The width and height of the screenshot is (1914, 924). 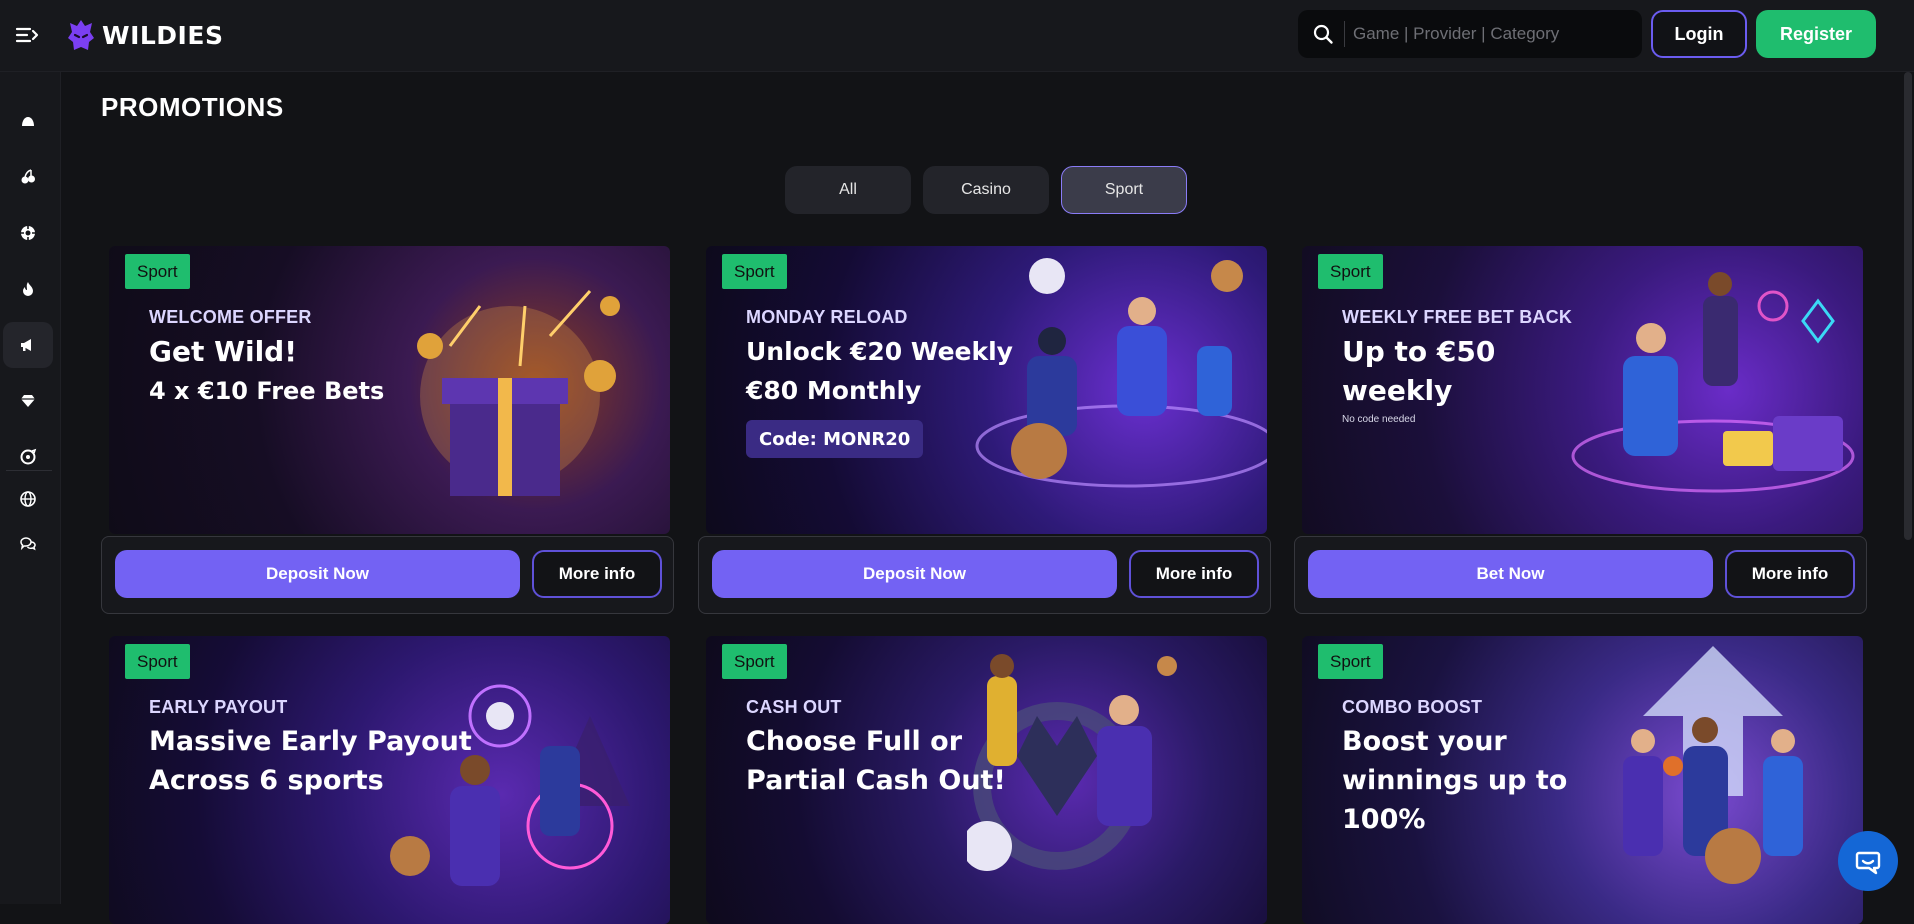 What do you see at coordinates (1713, 382) in the screenshot?
I see `athletes-treasure-illustration` at bounding box center [1713, 382].